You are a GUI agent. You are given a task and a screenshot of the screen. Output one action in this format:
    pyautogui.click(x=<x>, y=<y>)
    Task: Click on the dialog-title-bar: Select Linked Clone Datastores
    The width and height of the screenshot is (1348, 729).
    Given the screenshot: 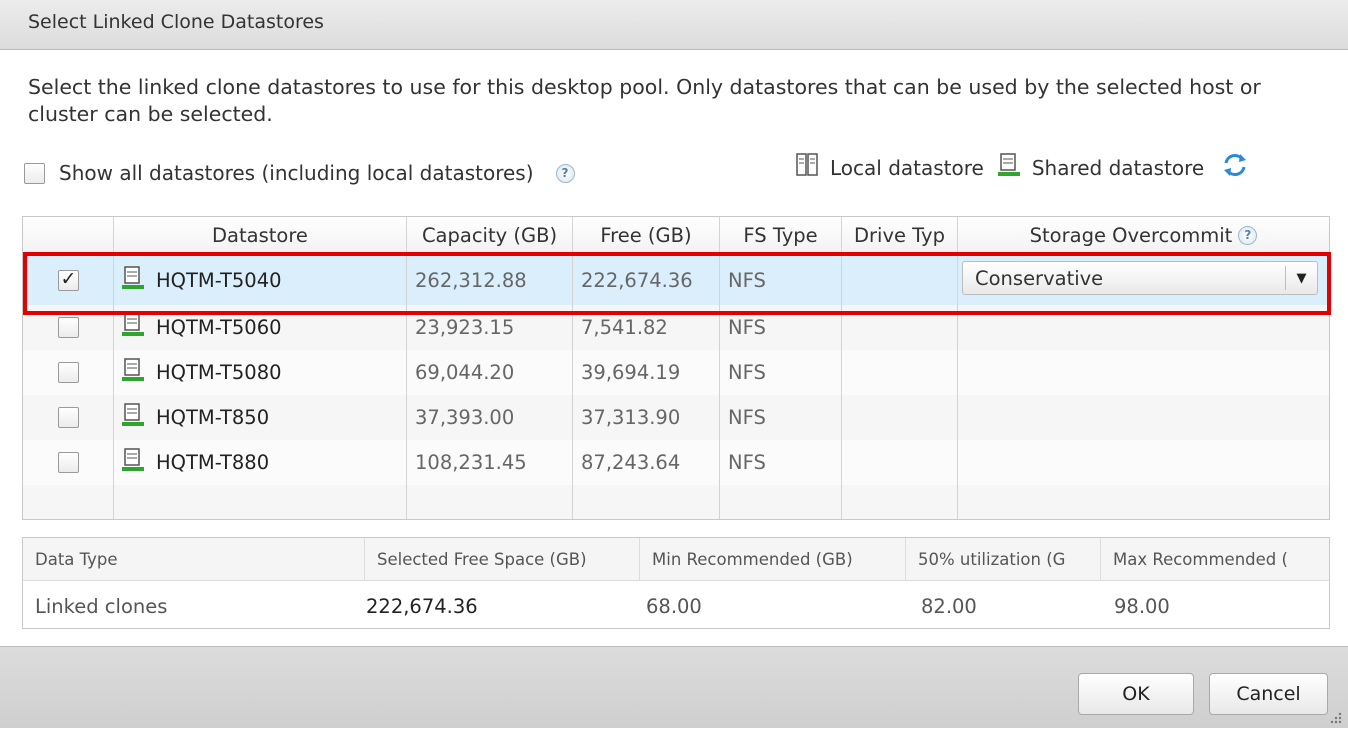 What is the action you would take?
    pyautogui.click(x=674, y=25)
    